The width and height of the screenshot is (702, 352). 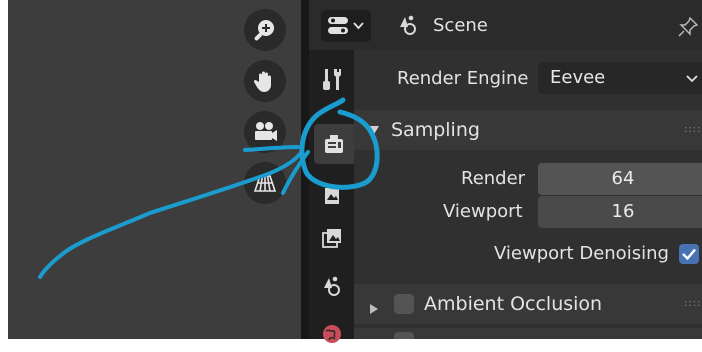 What do you see at coordinates (305, 169) in the screenshot?
I see `area-divider` at bounding box center [305, 169].